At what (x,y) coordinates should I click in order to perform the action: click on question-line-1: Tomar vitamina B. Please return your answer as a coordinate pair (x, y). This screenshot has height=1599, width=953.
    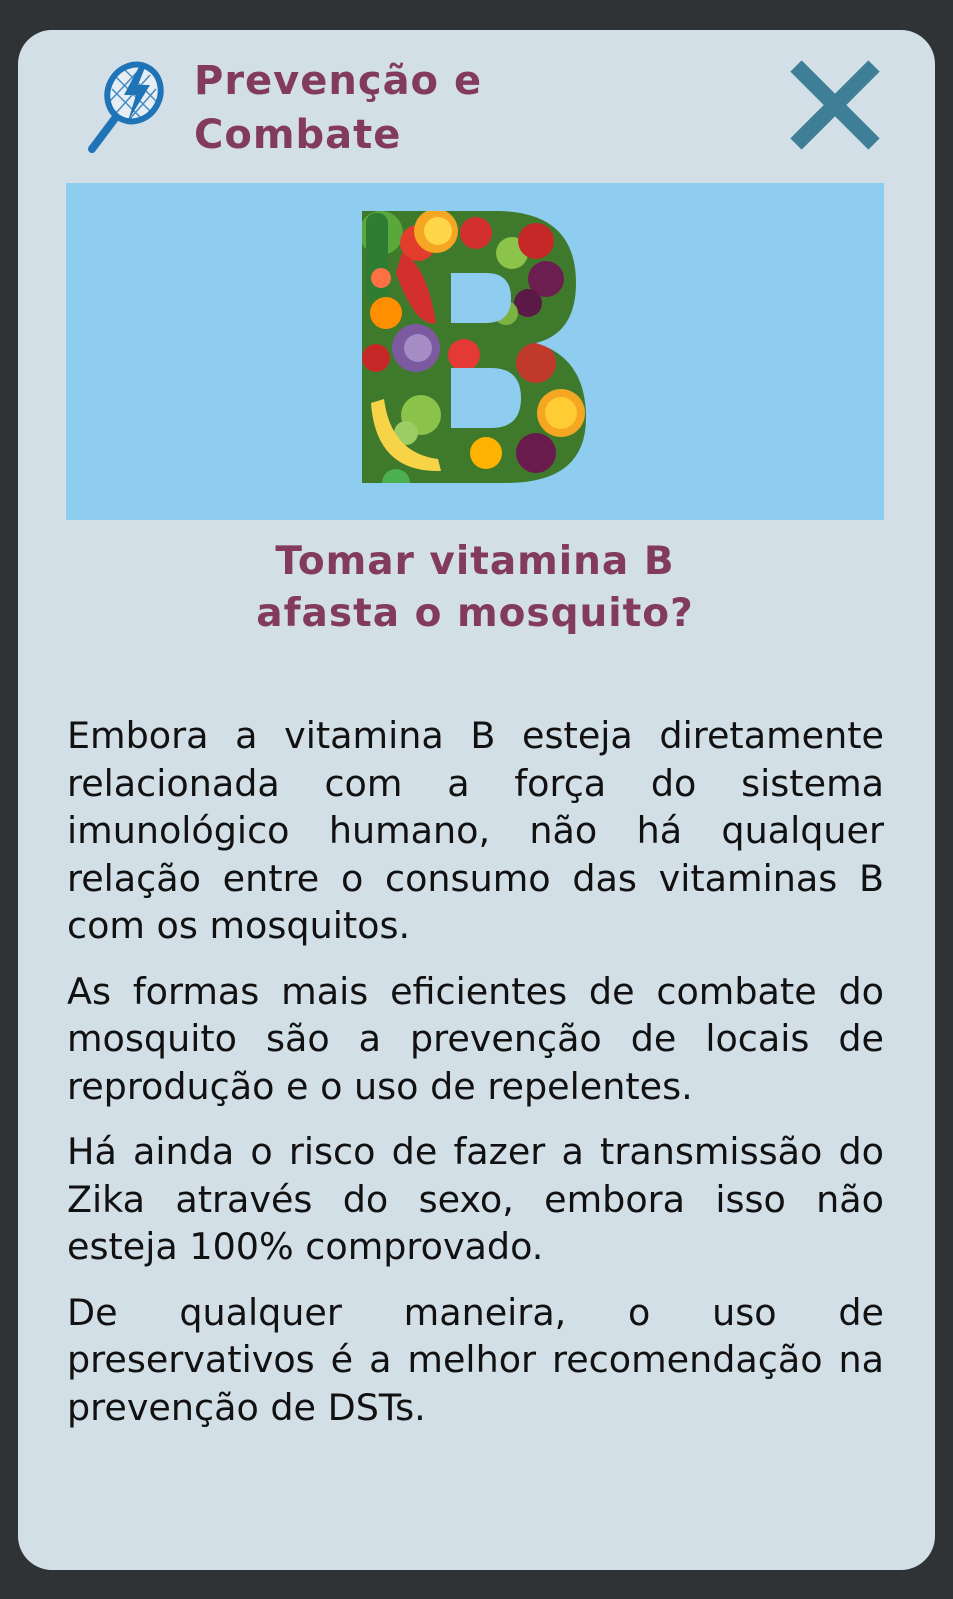
    Looking at the image, I should click on (475, 561).